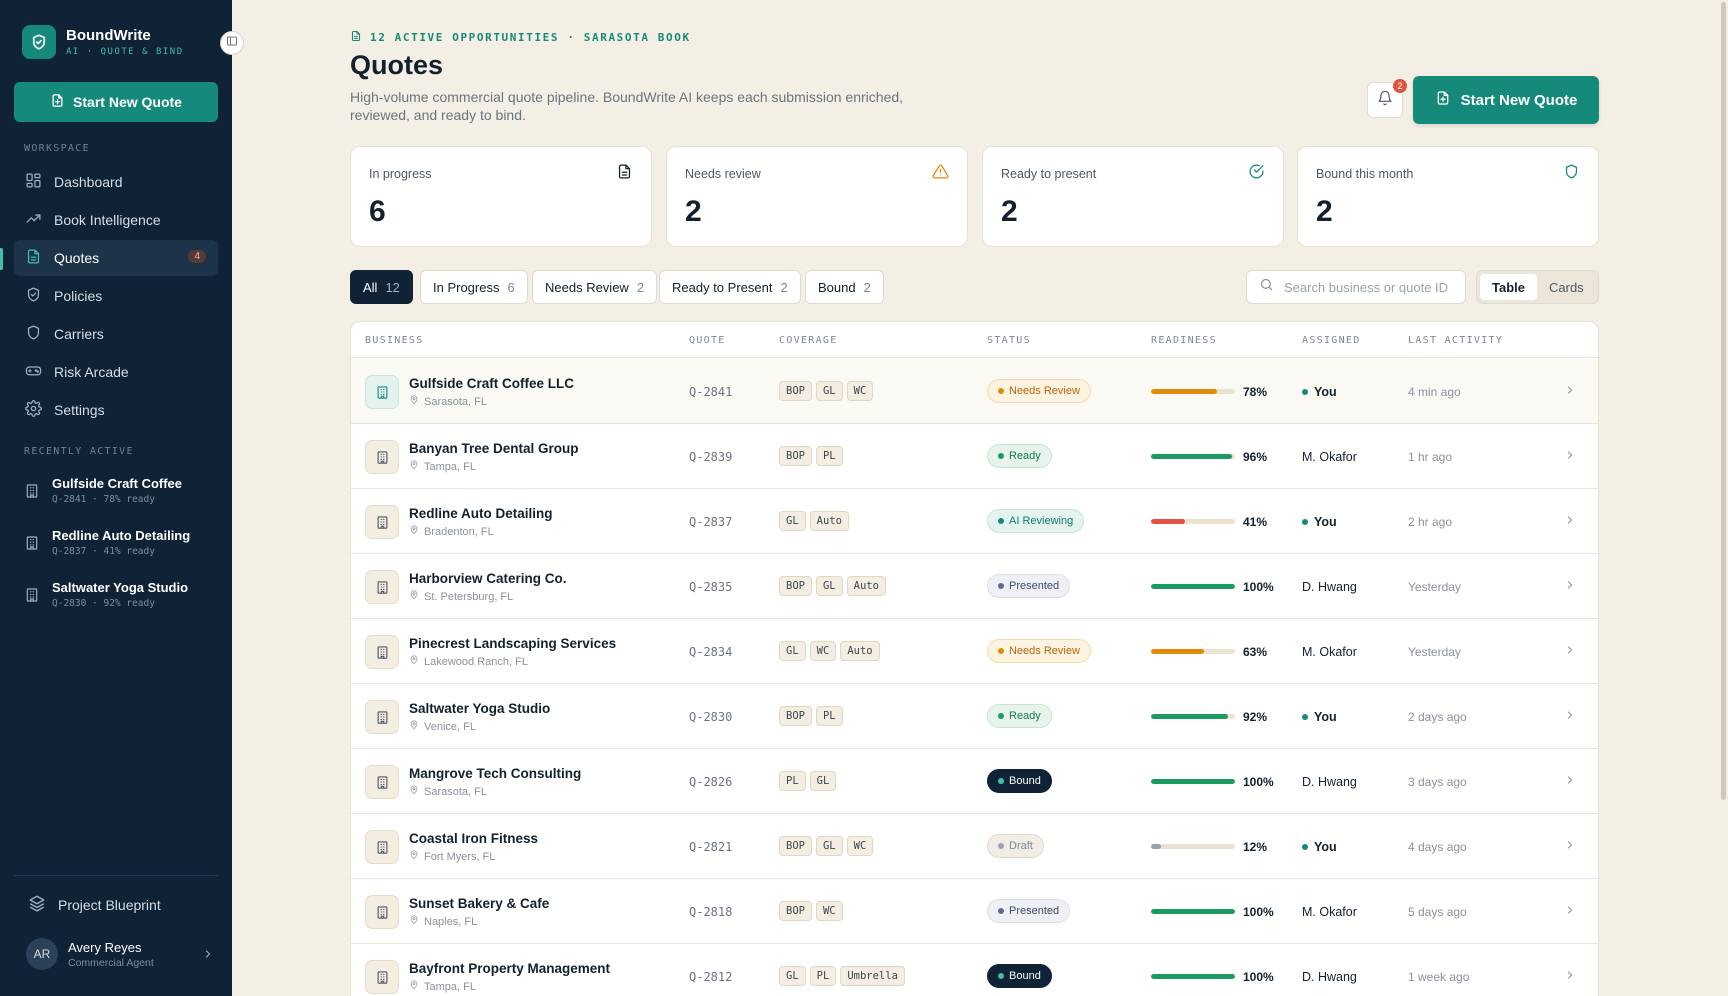  What do you see at coordinates (501, 196) in the screenshot?
I see `stat-card-in-progress: In progress 6` at bounding box center [501, 196].